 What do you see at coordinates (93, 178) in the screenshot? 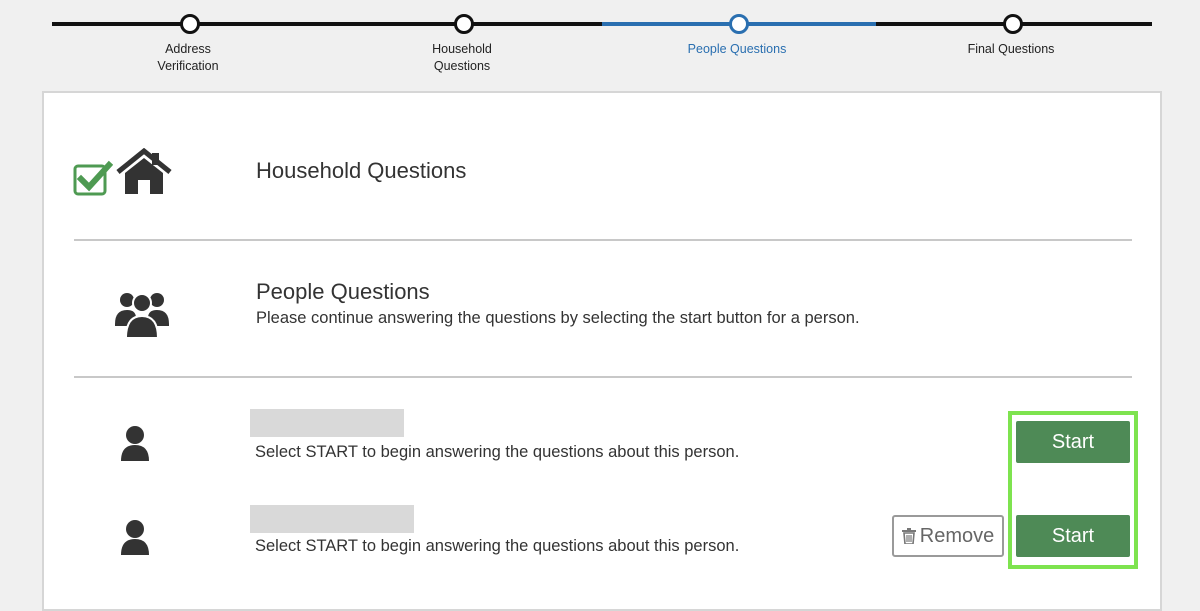
I see `checkbox-checked-icon` at bounding box center [93, 178].